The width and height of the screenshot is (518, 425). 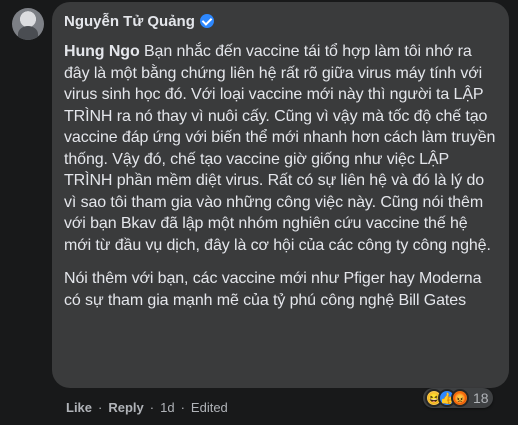 What do you see at coordinates (79, 407) in the screenshot?
I see `like-button: Like` at bounding box center [79, 407].